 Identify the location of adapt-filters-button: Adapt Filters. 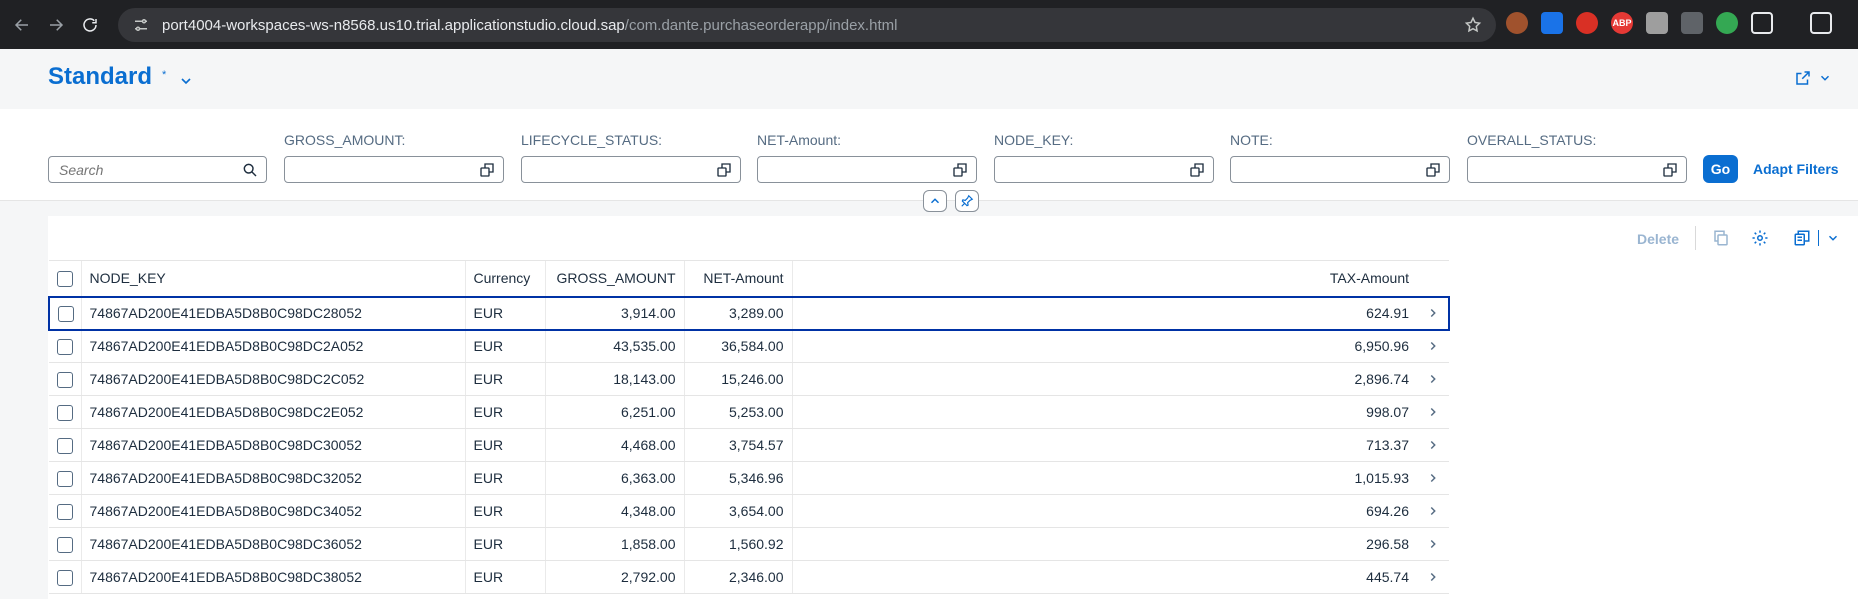
(1796, 169).